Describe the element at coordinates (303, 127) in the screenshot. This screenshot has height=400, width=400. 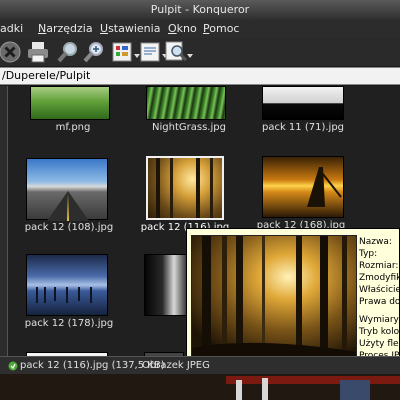
I see `file-name: pack 11 (71).jpg` at that location.